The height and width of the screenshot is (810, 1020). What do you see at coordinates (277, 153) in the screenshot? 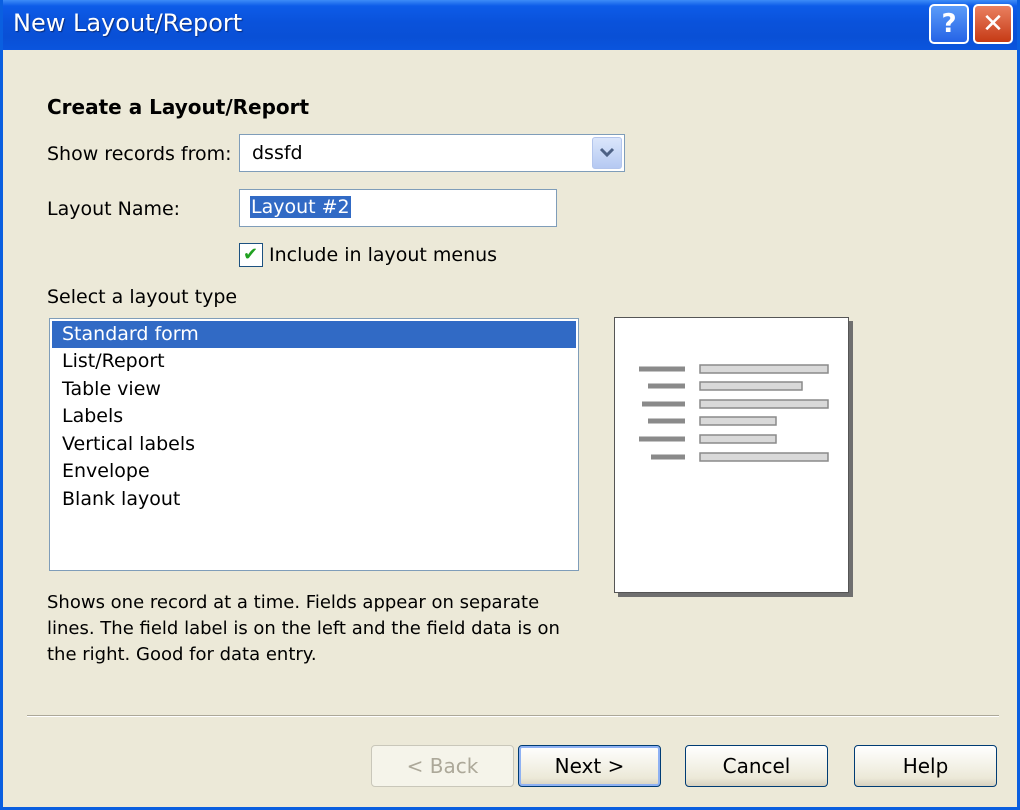
I see `show-records-value: dssfd` at bounding box center [277, 153].